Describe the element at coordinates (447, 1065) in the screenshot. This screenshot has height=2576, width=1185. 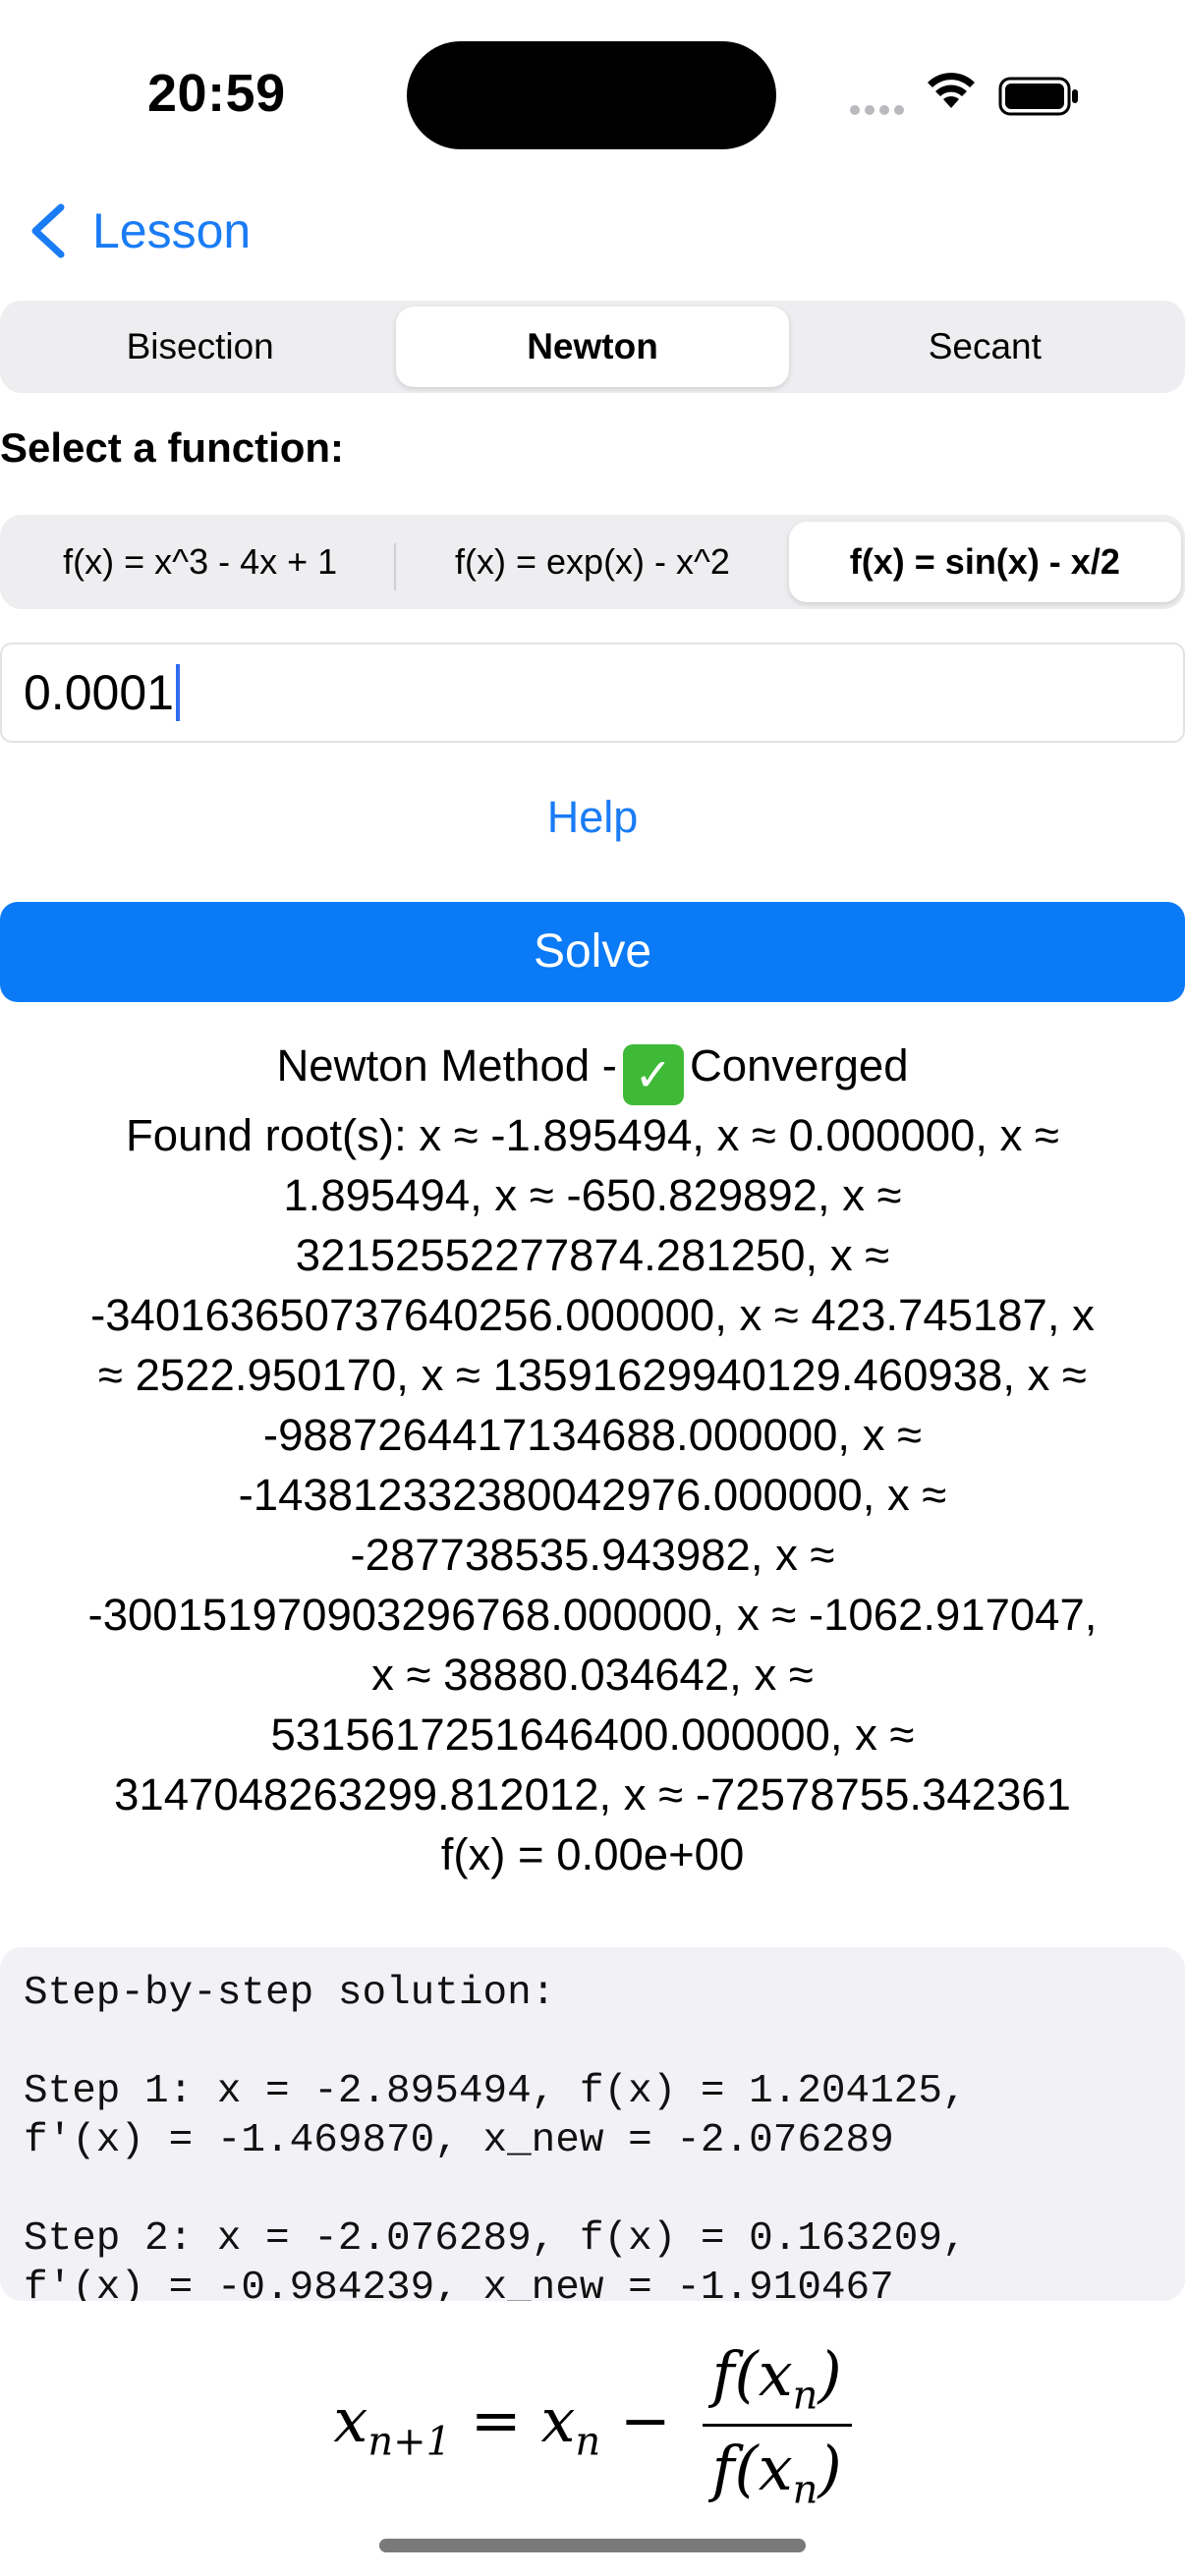
I see `result-method: Newton Method -` at that location.